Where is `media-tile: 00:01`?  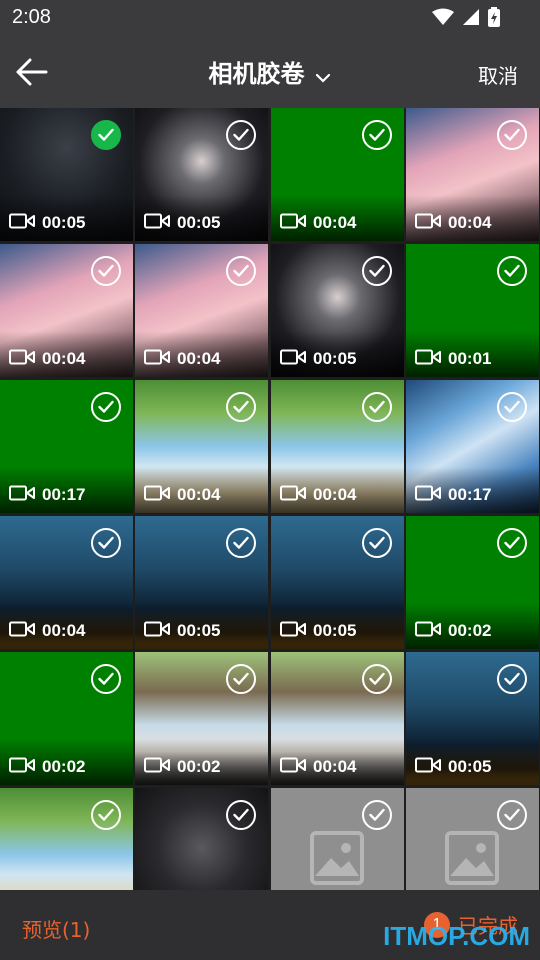
media-tile: 00:01 is located at coordinates (472, 310).